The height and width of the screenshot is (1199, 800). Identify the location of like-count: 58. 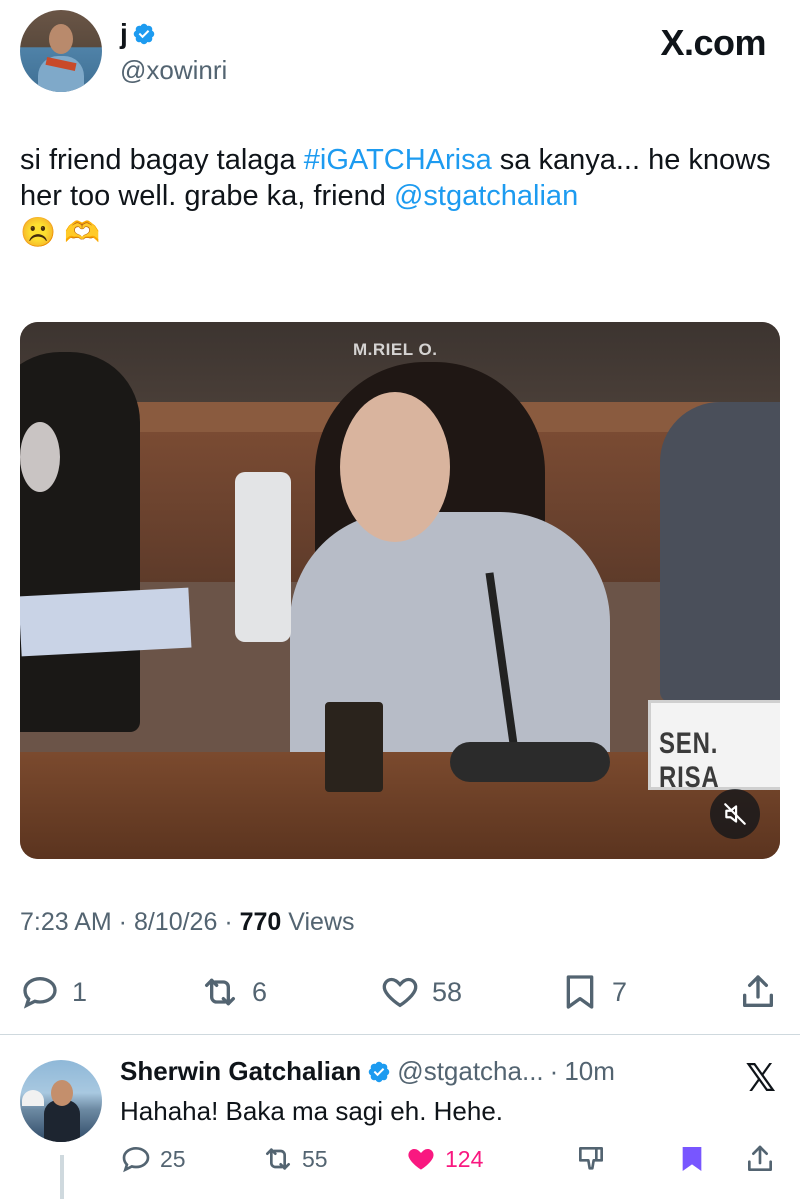
(447, 991).